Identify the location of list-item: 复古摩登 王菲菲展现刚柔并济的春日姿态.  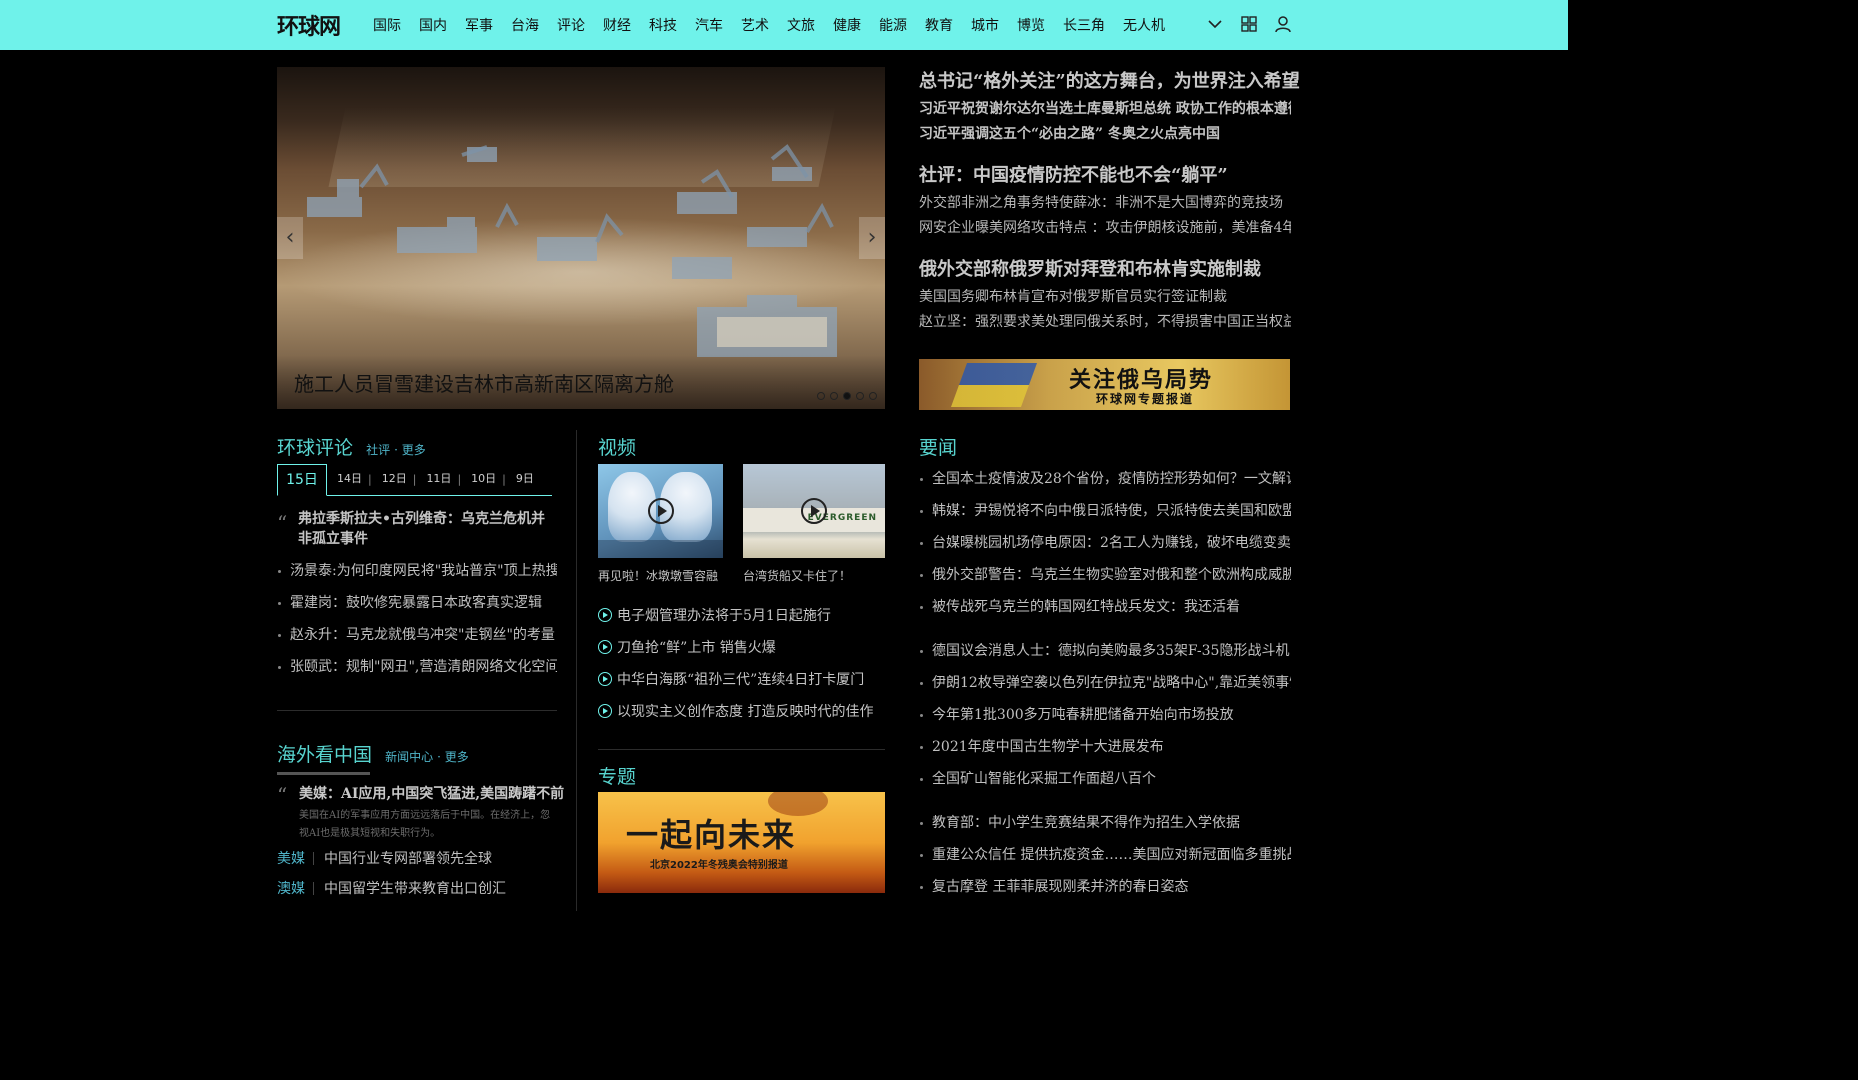
(1105, 887).